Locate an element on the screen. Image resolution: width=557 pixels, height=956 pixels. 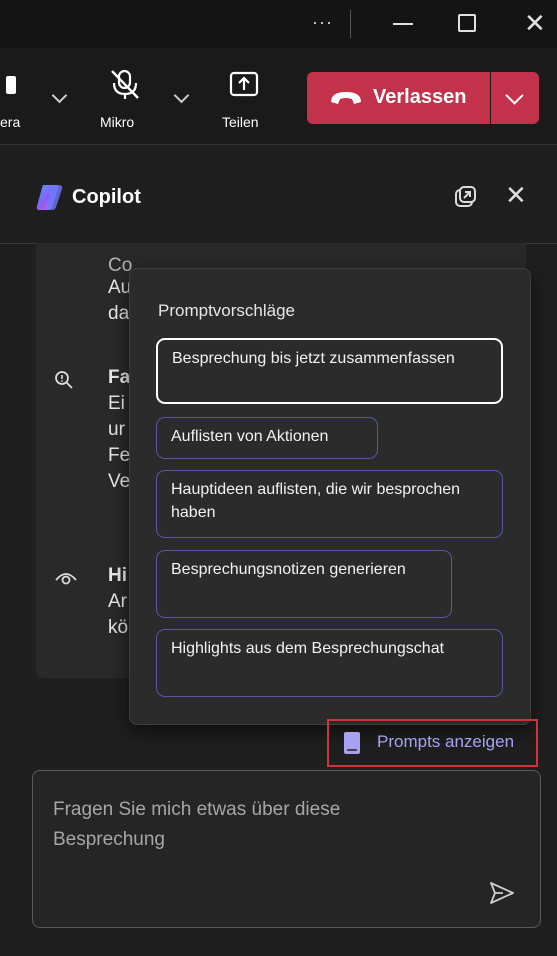
prompt-chip-chat-highlights: Highlights aus dem Besprechungschat is located at coordinates (329, 663).